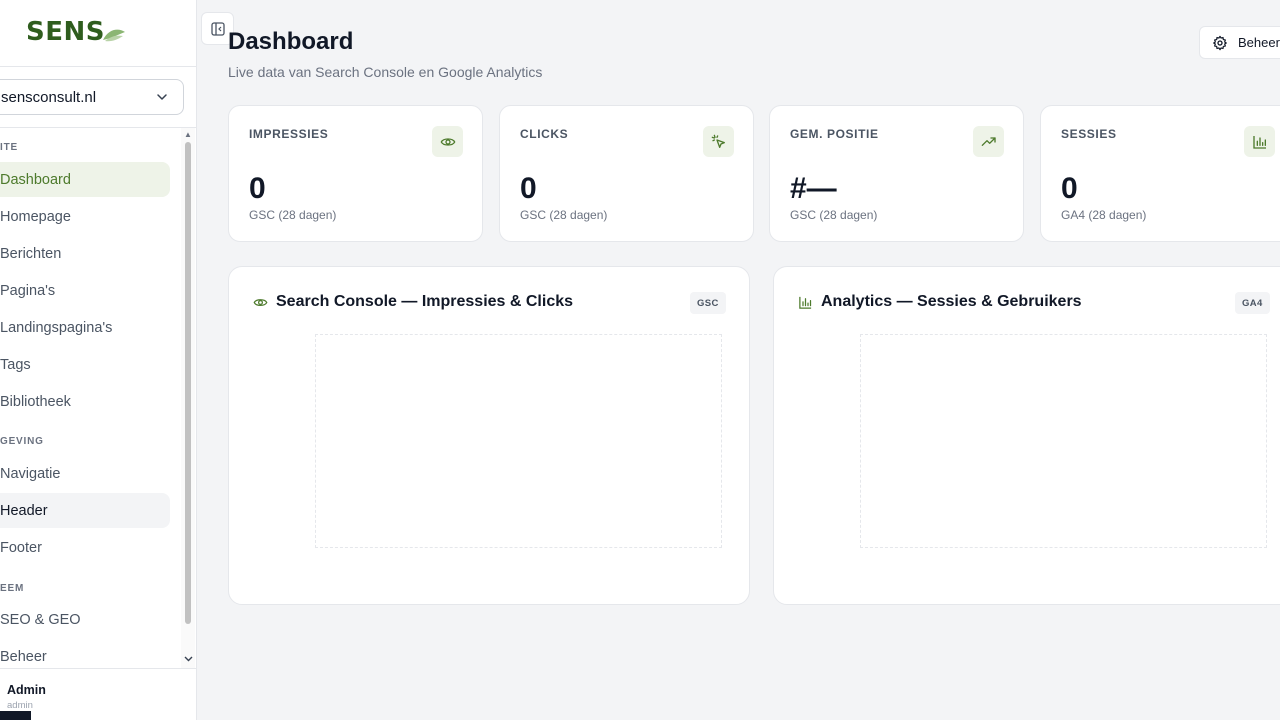 This screenshot has height=720, width=1280. Describe the element at coordinates (85, 473) in the screenshot. I see `sidebar-item-navigatie: Navigatie` at that location.